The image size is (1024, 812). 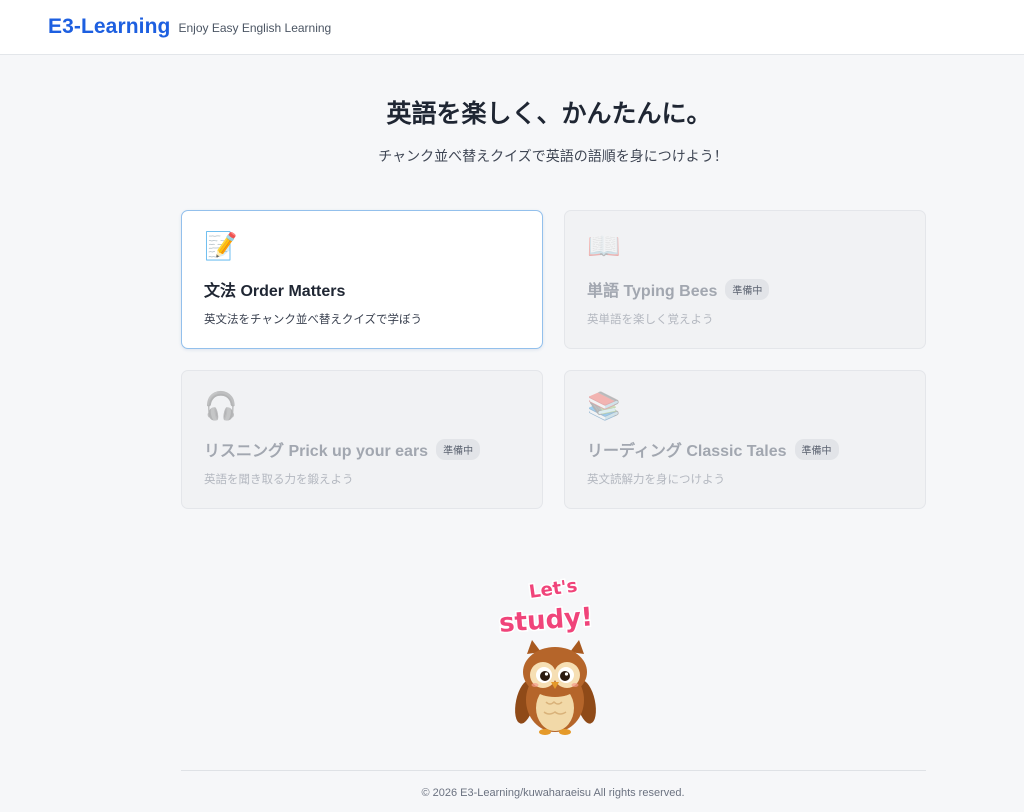 I want to click on vocabulary-card-description: 英単語を楽しく覚えよう, so click(x=650, y=319).